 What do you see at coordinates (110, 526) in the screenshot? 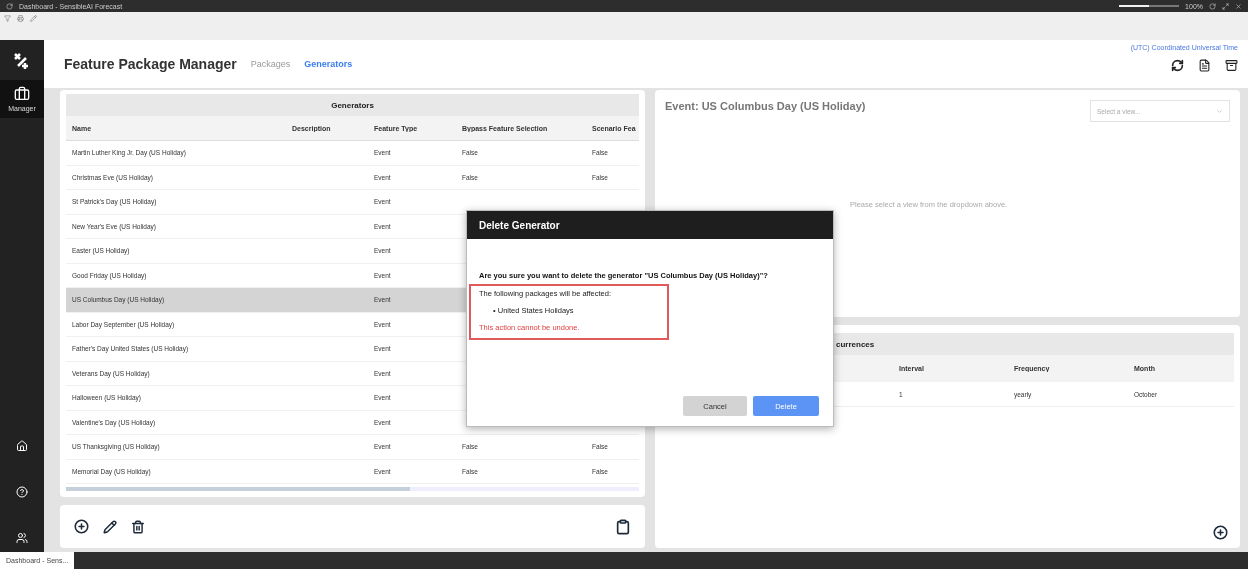
I see `pencil-icon` at bounding box center [110, 526].